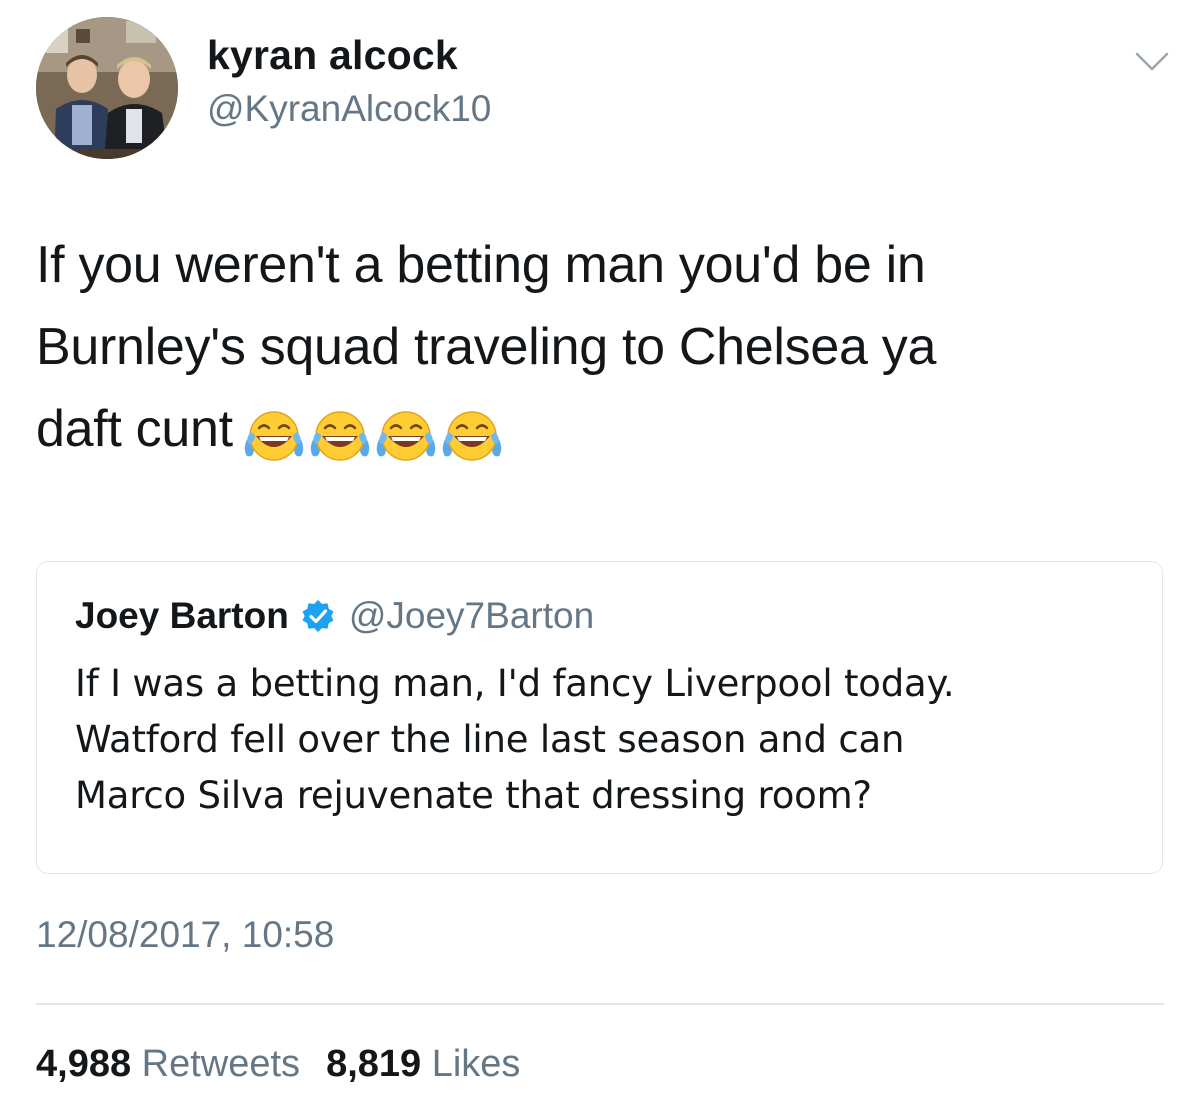  What do you see at coordinates (601, 431) in the screenshot?
I see `tweet-text-line: daft cunt` at bounding box center [601, 431].